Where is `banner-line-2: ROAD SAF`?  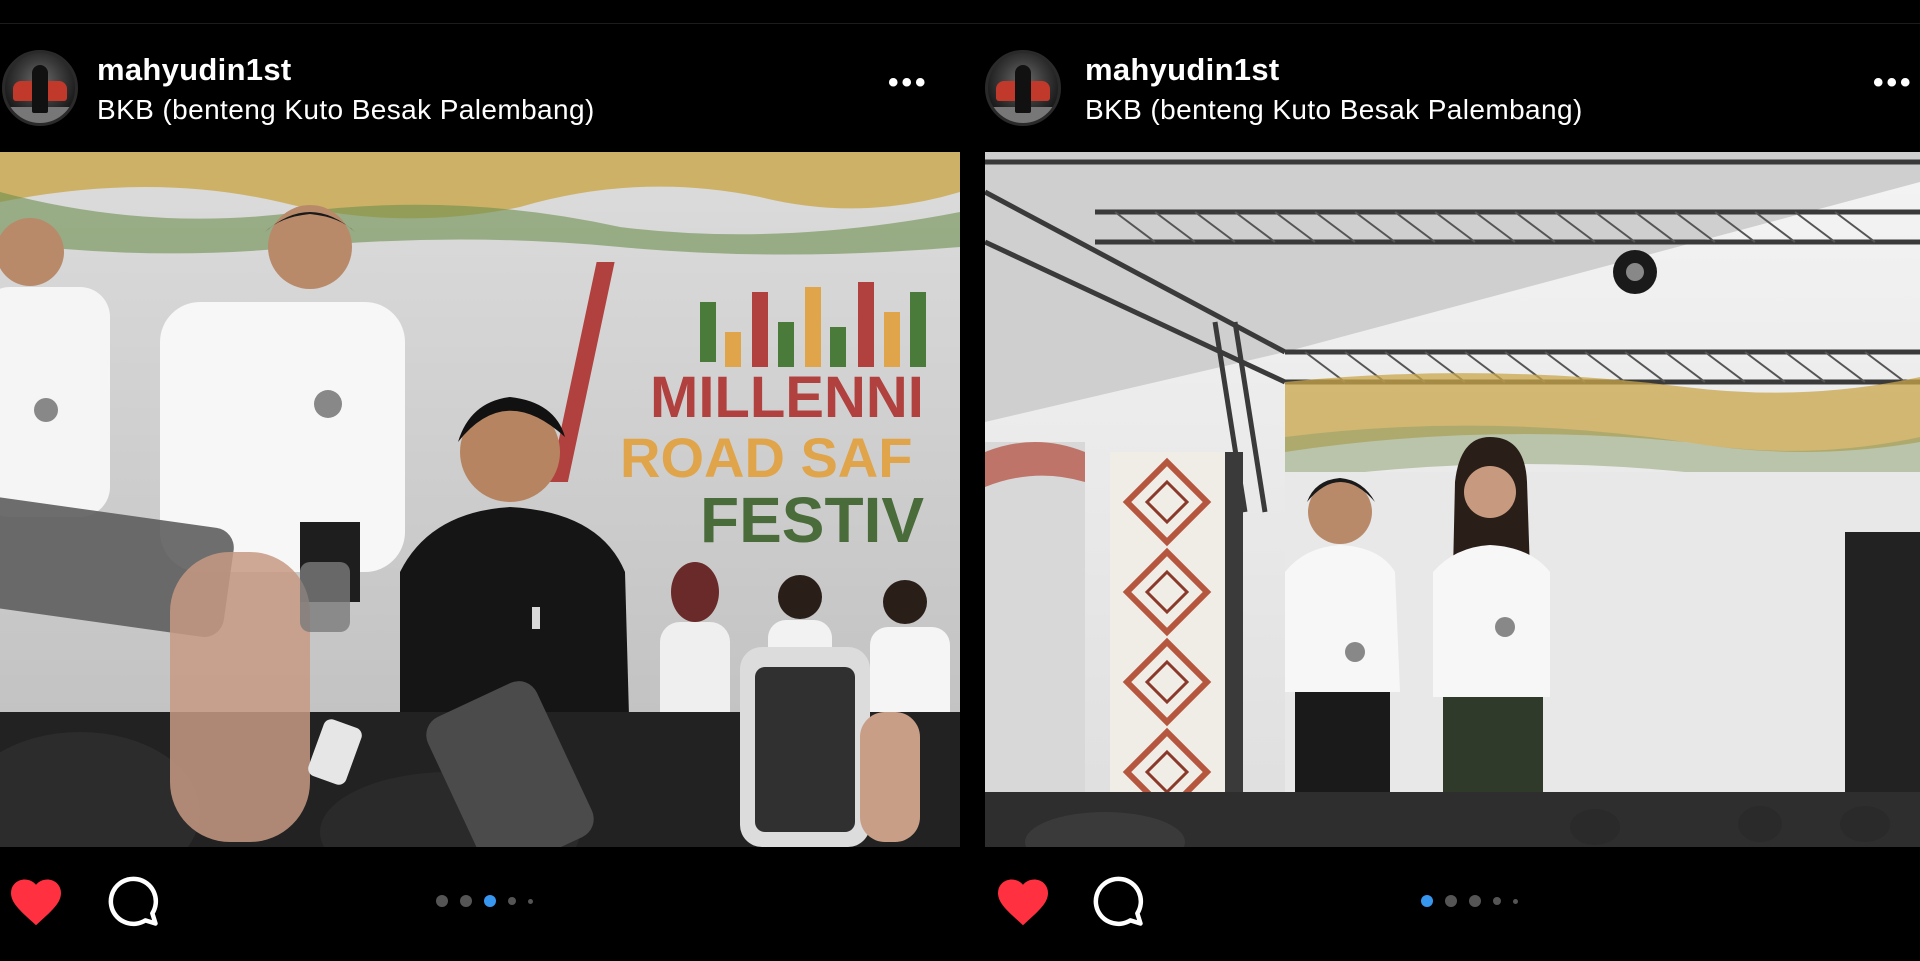
banner-line-2: ROAD SAF is located at coordinates (766, 457).